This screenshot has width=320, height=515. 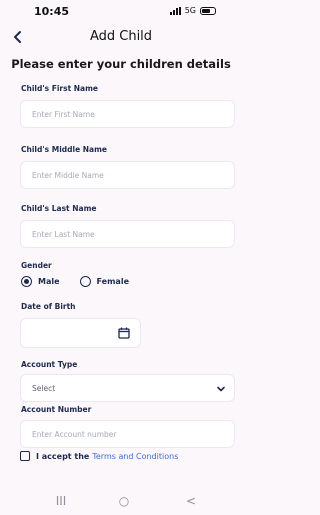 I want to click on account-number-placeholder: Enter Account number, so click(x=74, y=434).